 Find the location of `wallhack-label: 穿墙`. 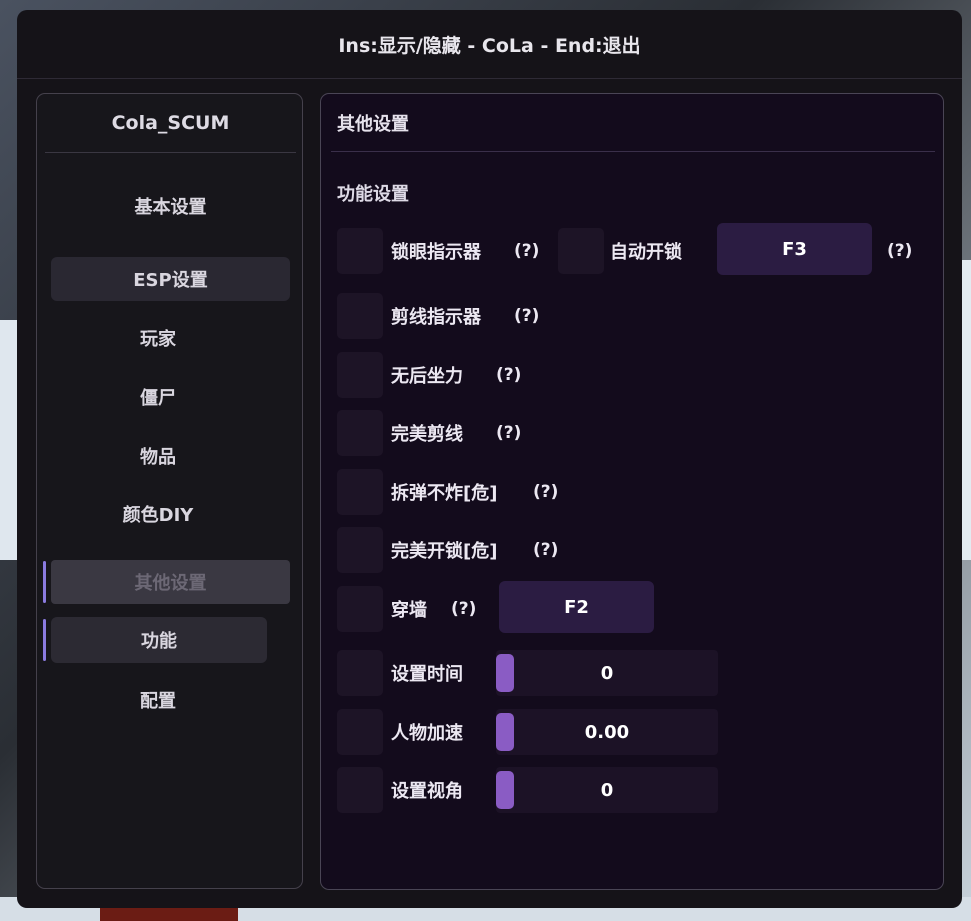

wallhack-label: 穿墙 is located at coordinates (409, 610).